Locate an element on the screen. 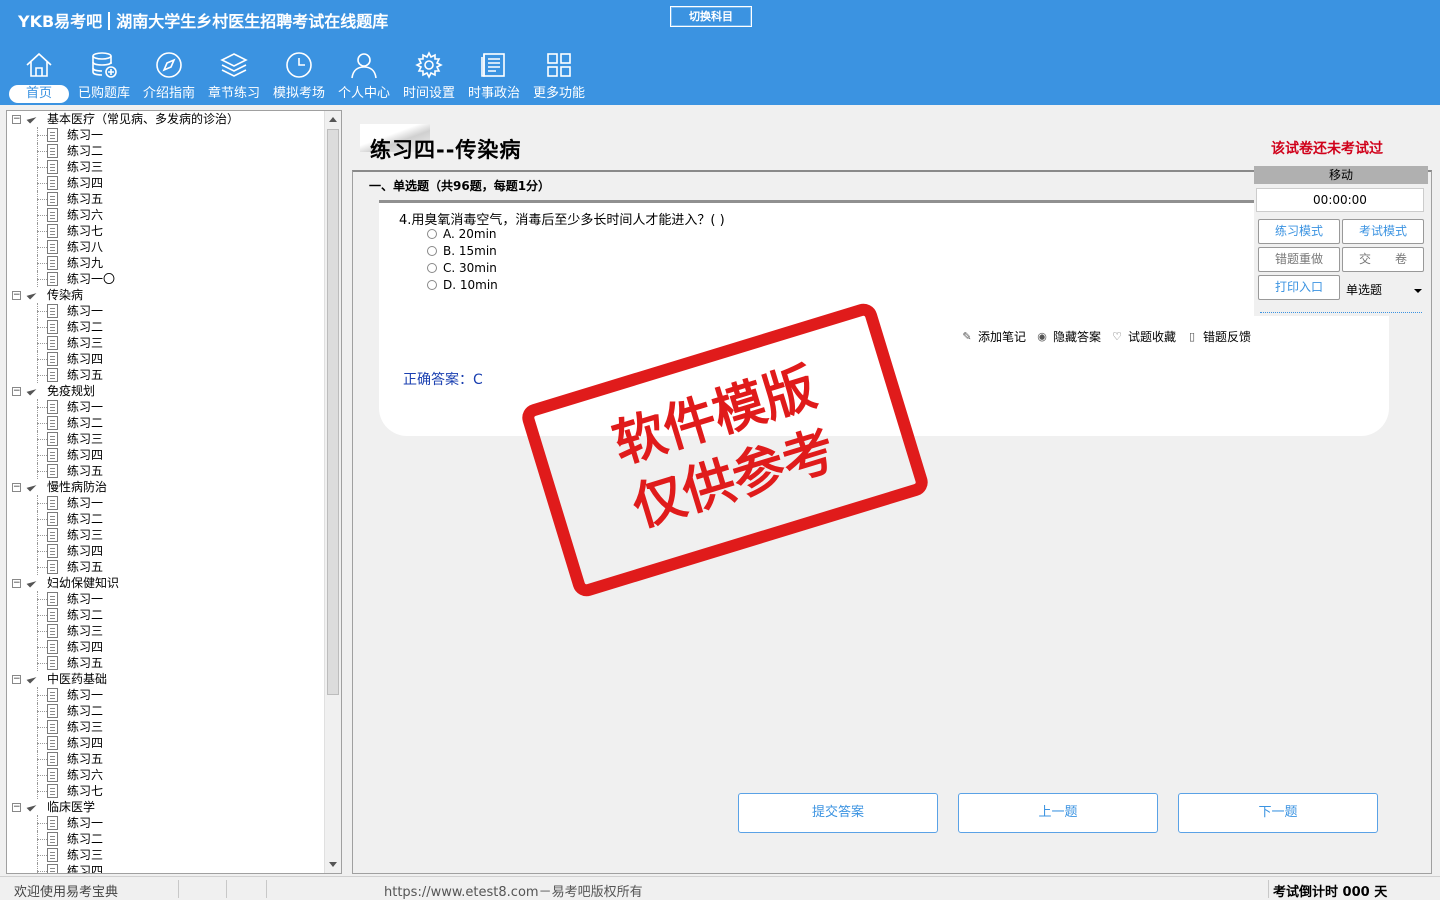 The height and width of the screenshot is (900, 1440). radio-a is located at coordinates (432, 234).